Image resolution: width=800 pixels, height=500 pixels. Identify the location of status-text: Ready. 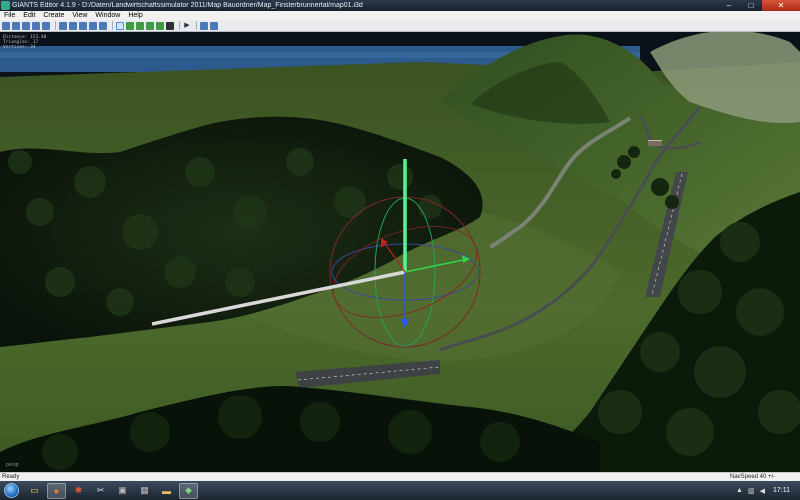
(11, 477).